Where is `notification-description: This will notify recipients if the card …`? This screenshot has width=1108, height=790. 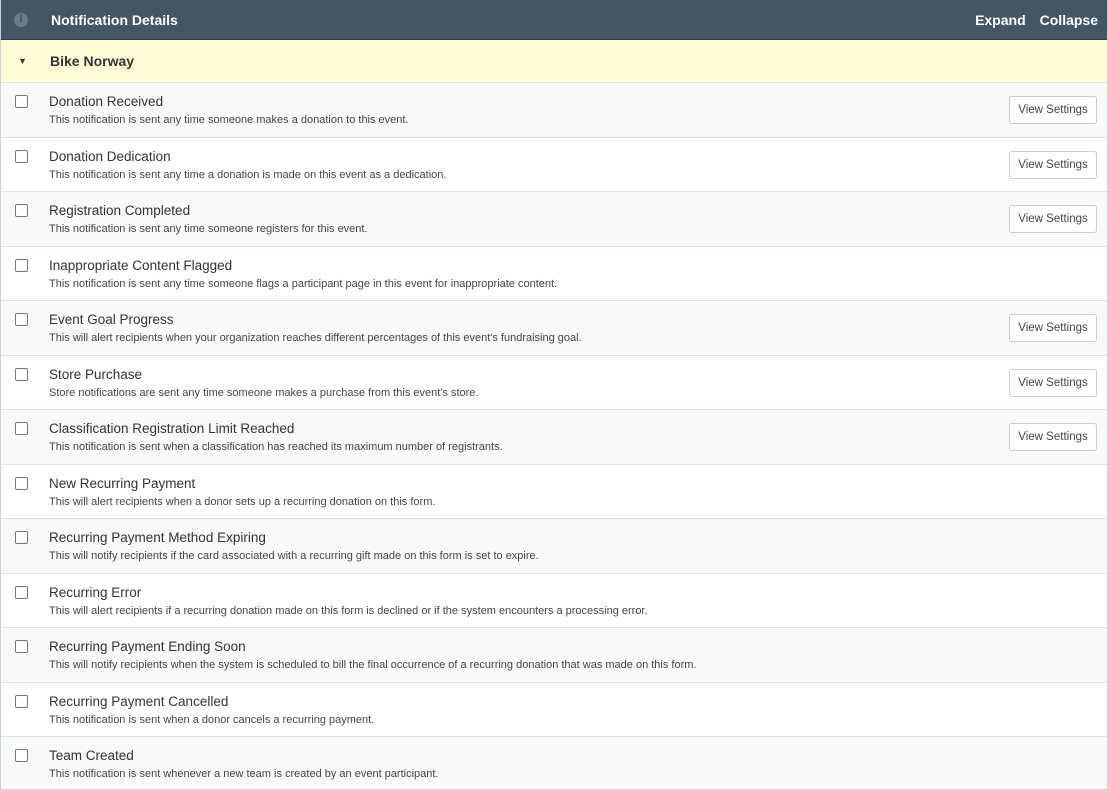
notification-description: This will notify recipients if the card … is located at coordinates (294, 556).